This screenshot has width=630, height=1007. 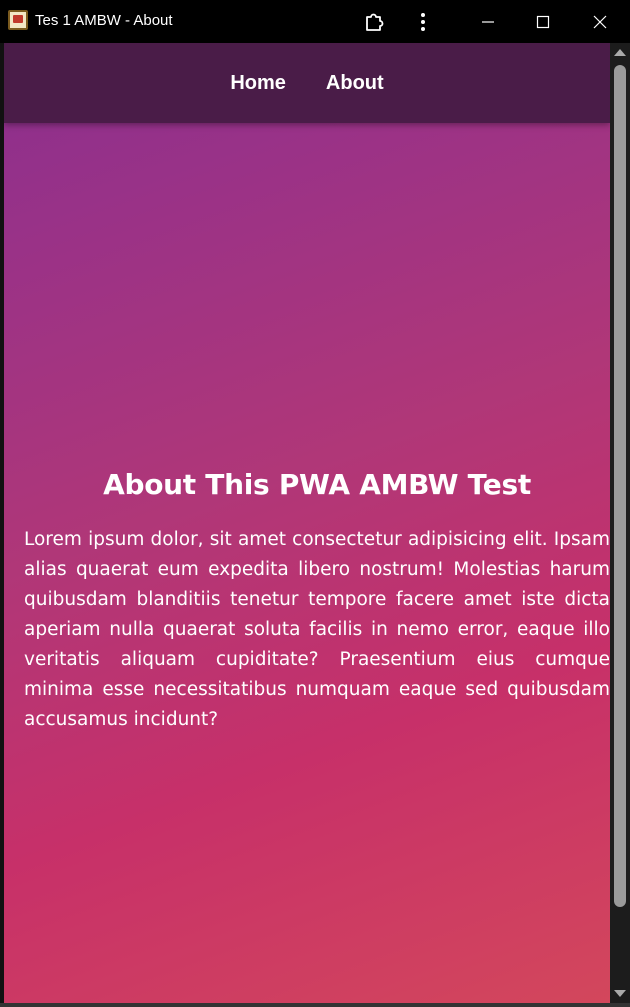 I want to click on scrollbar-thumb, so click(x=620, y=486).